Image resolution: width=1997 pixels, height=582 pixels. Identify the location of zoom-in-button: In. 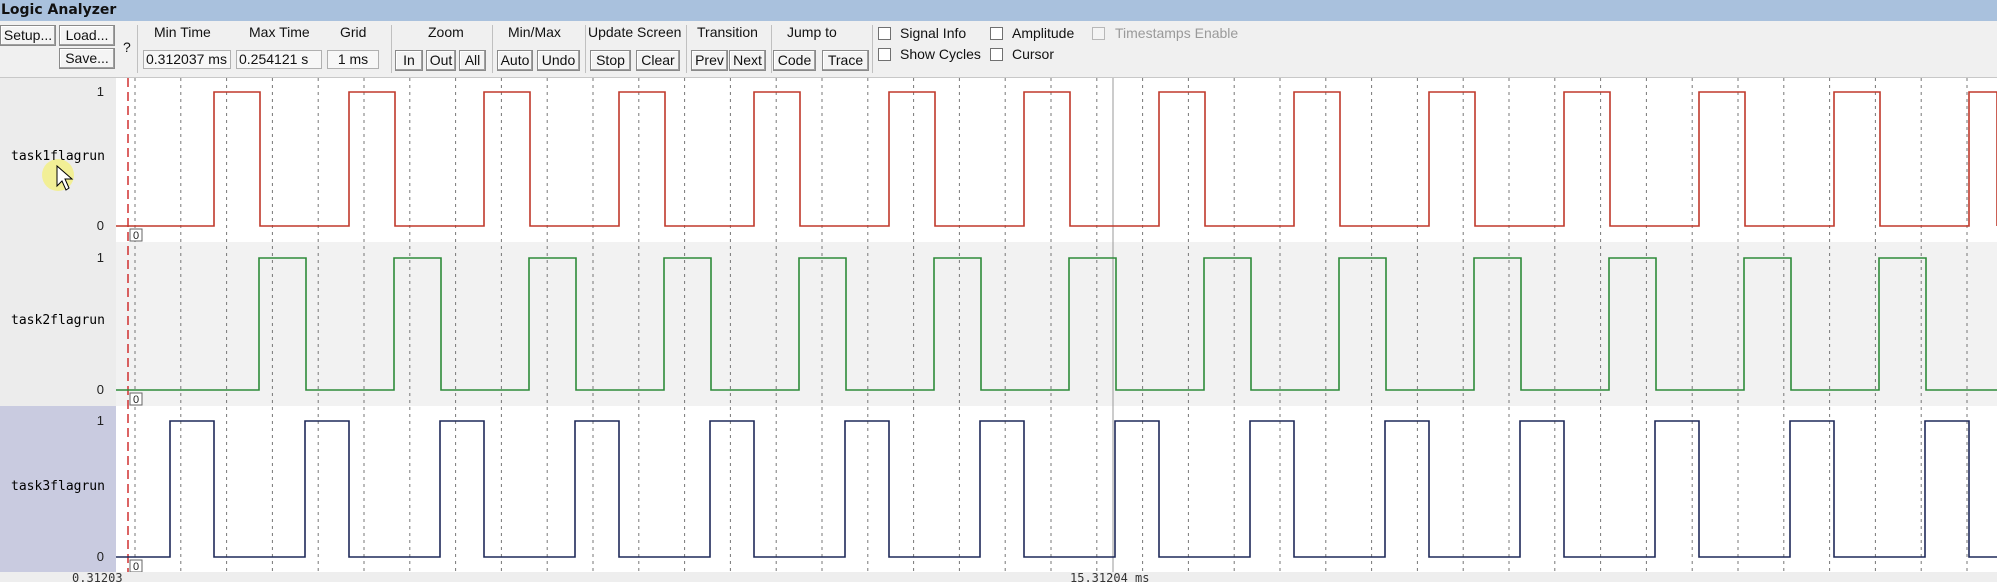
(409, 60).